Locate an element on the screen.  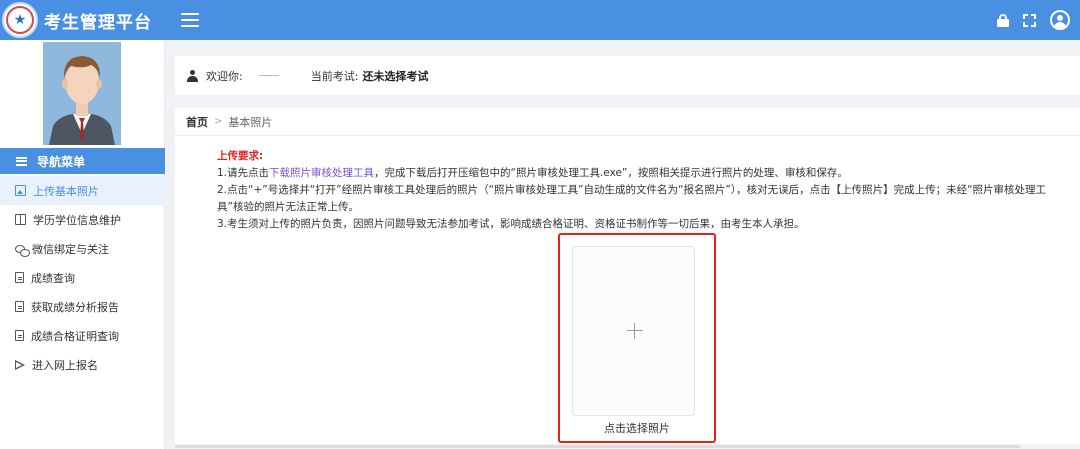
brand: ★ 考生管理平台 is located at coordinates (82, 20).